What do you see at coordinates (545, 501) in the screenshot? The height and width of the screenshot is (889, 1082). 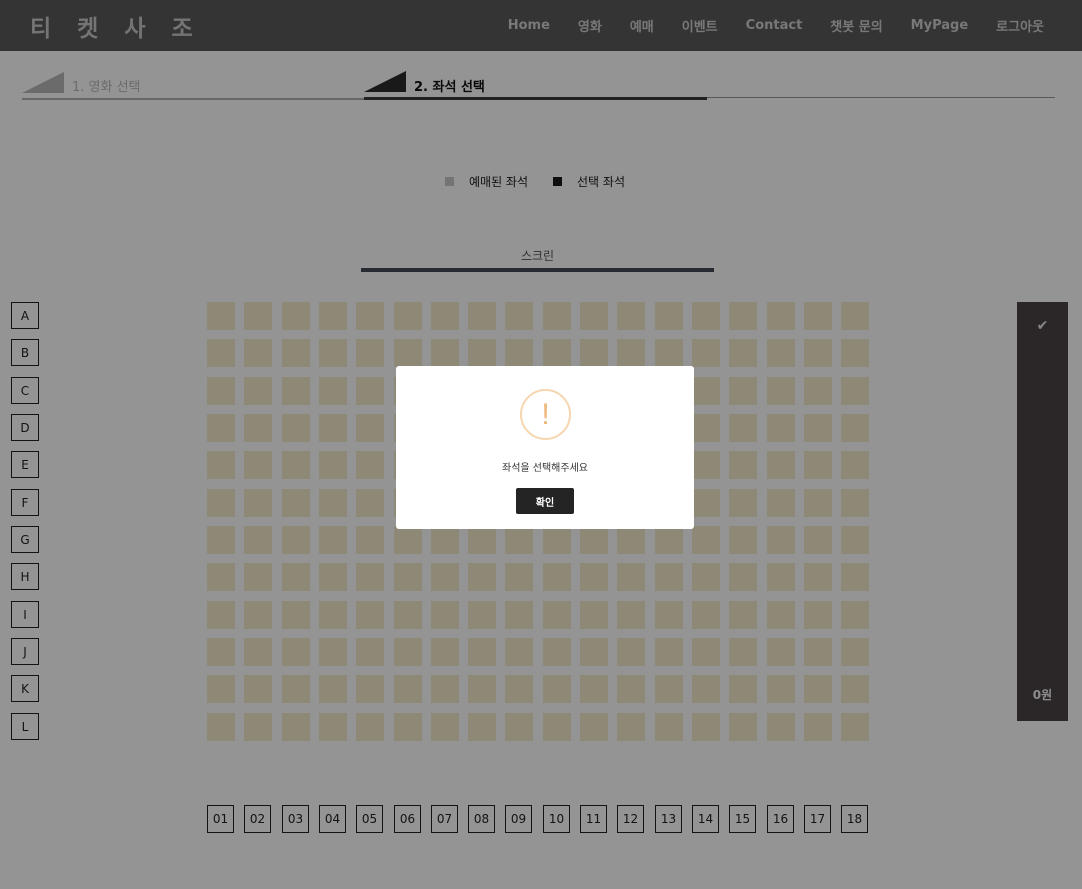 I see `confirm-button: 확인` at bounding box center [545, 501].